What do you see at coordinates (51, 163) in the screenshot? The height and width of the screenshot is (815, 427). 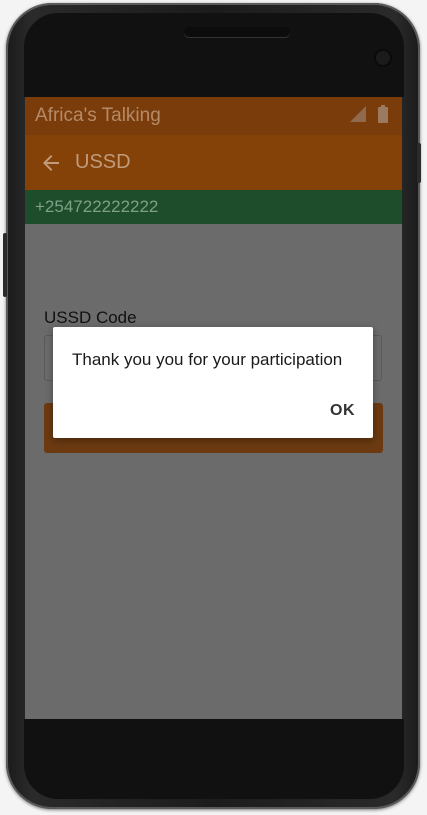 I see `arrow-left-icon` at bounding box center [51, 163].